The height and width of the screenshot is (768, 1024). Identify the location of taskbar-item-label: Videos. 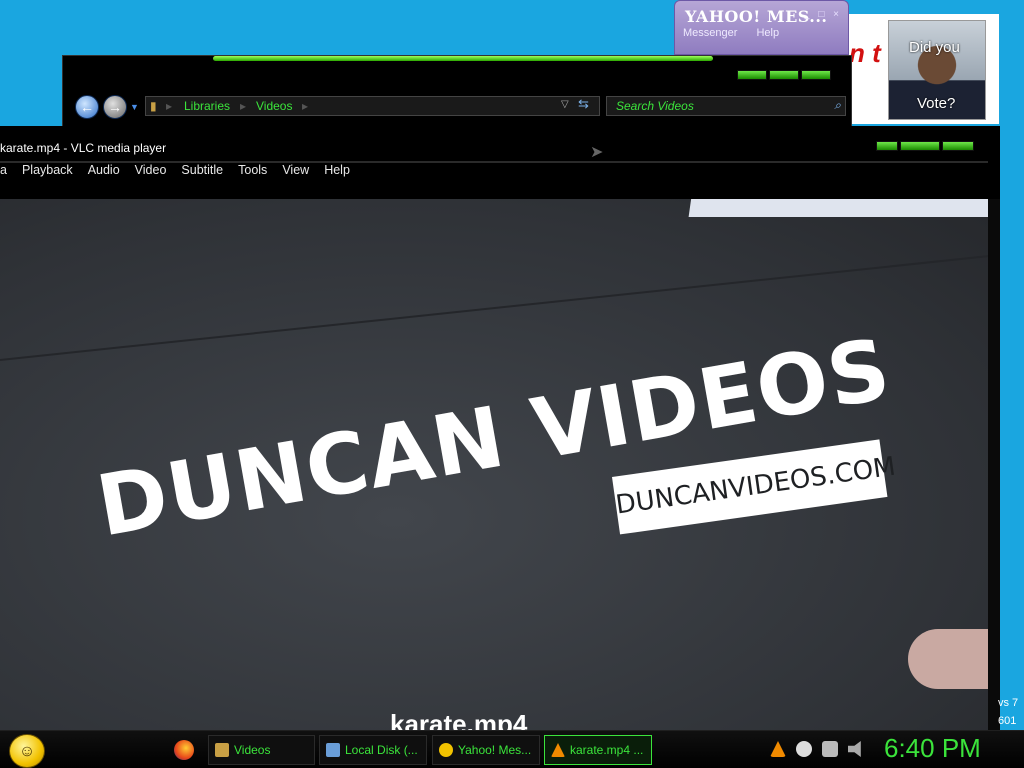
(252, 750).